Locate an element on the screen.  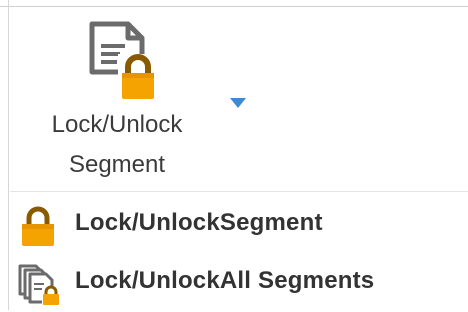
ribbon-label-line1: Lock/Unlock is located at coordinates (117, 124).